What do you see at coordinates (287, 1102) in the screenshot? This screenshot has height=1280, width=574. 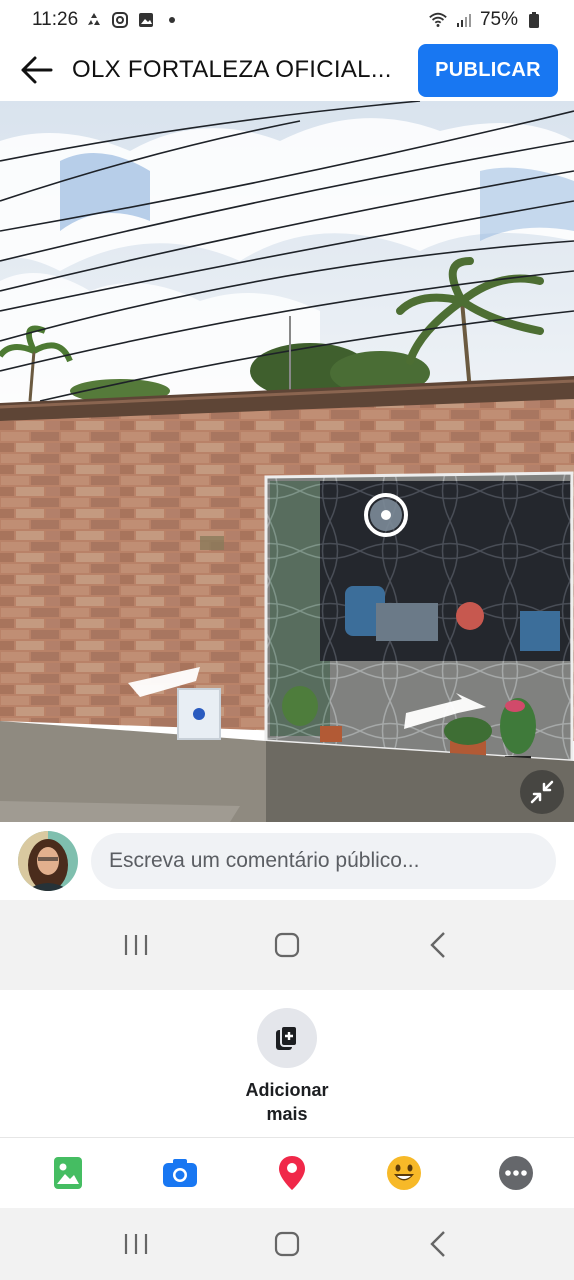 I see `add-more-label: Adicionar mais` at bounding box center [287, 1102].